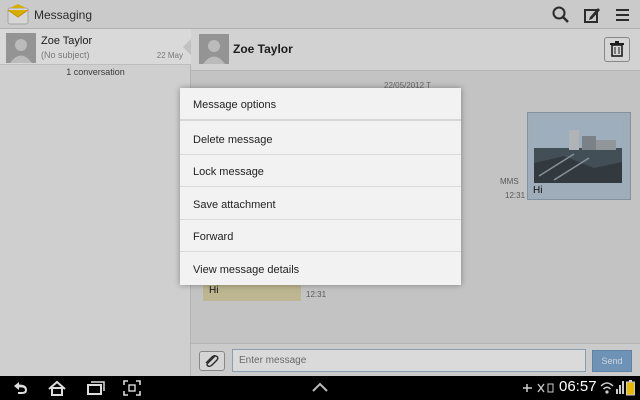 This screenshot has width=640, height=400. I want to click on menu-item-delete-message: Delete message, so click(320, 139).